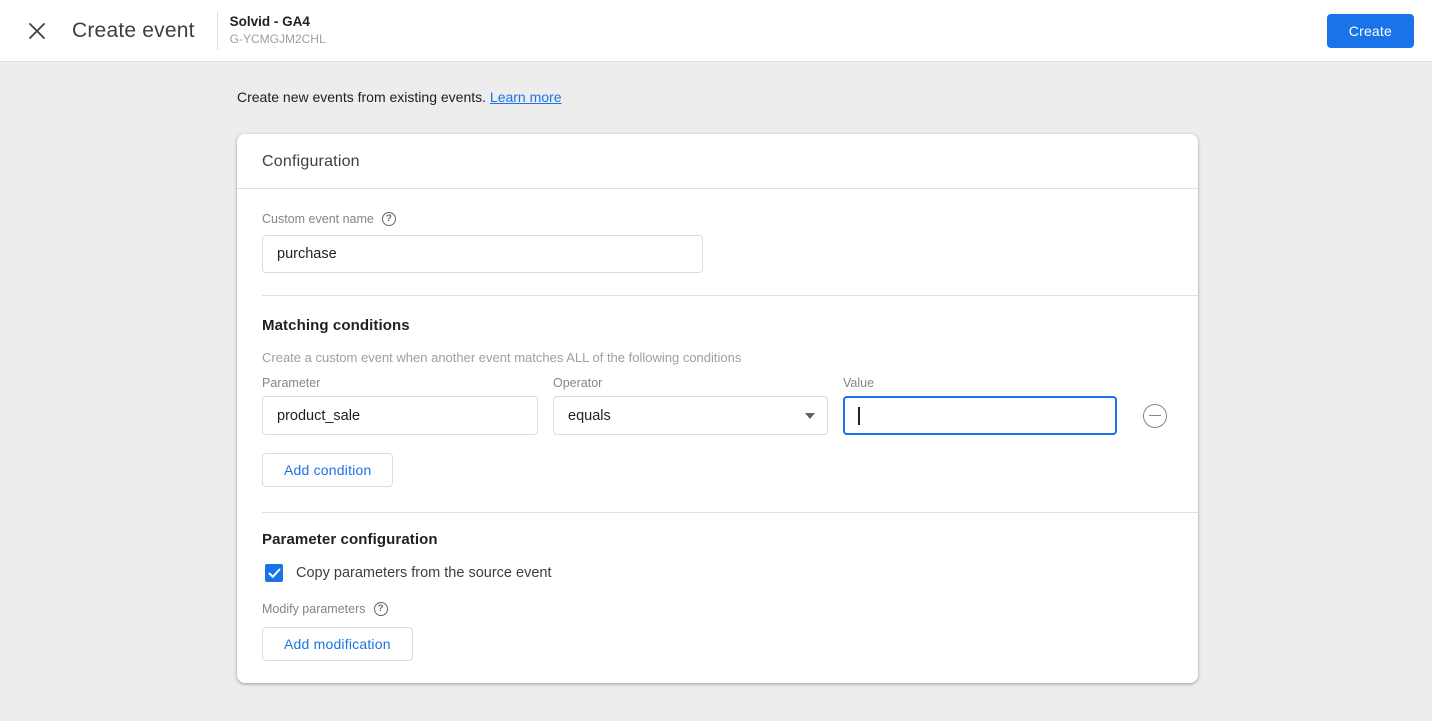 The width and height of the screenshot is (1432, 721). What do you see at coordinates (350, 539) in the screenshot?
I see `parameter-configuration-title: Parameter configuration` at bounding box center [350, 539].